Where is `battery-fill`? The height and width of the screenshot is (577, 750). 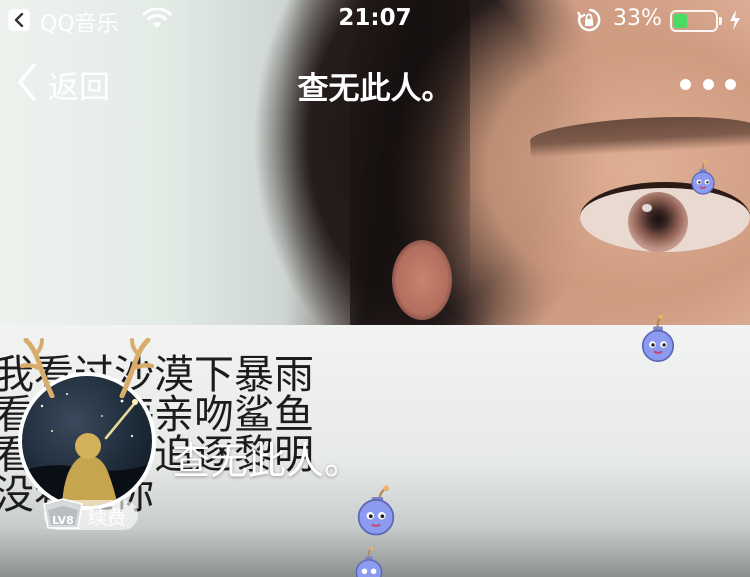 battery-fill is located at coordinates (680, 21).